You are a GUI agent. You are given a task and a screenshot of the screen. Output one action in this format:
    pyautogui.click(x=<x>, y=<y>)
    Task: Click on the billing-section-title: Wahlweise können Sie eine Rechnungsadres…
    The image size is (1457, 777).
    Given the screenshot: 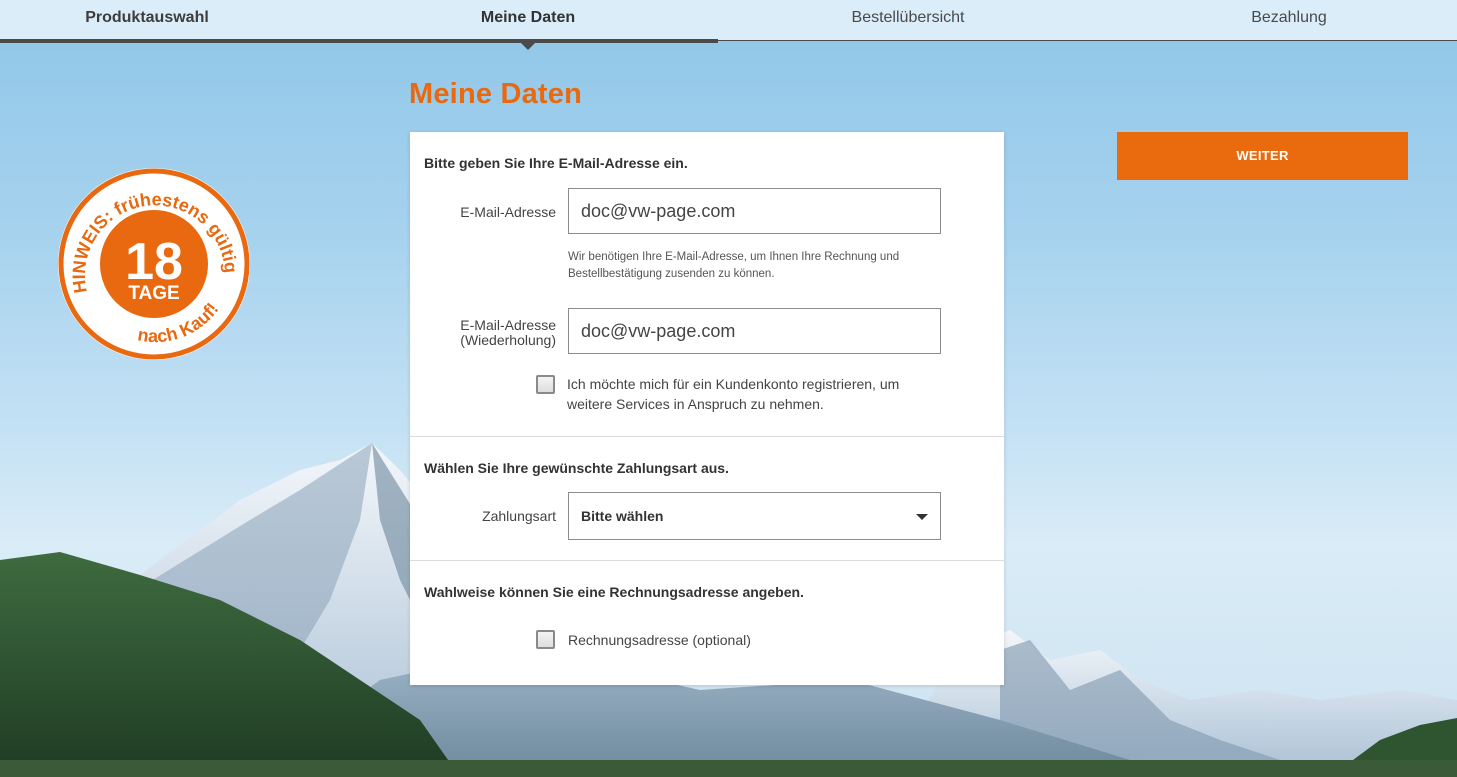 What is the action you would take?
    pyautogui.click(x=614, y=592)
    